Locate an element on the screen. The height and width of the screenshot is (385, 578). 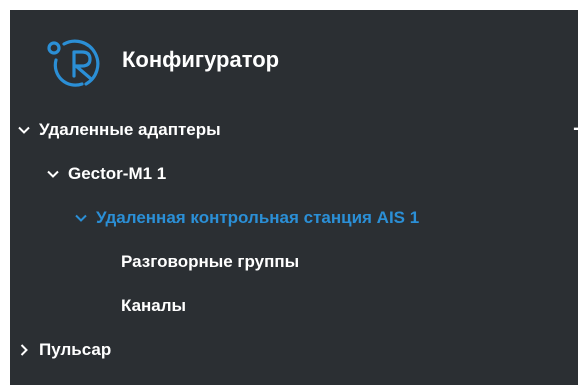
chevron-right-icon is located at coordinates (24, 350).